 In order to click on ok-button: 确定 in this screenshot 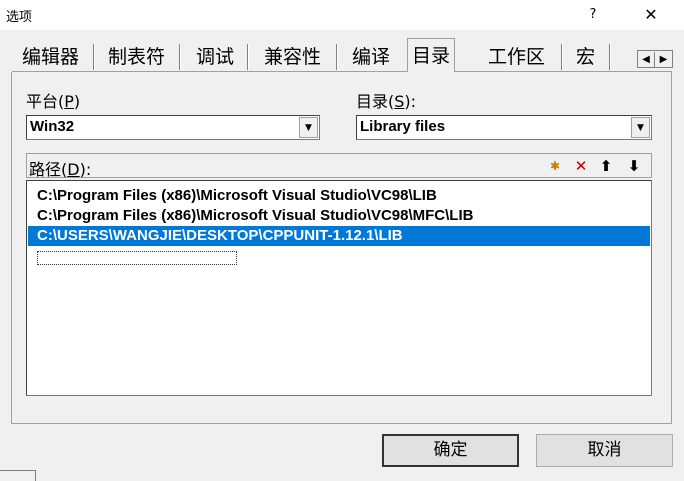, I will do `click(450, 450)`.